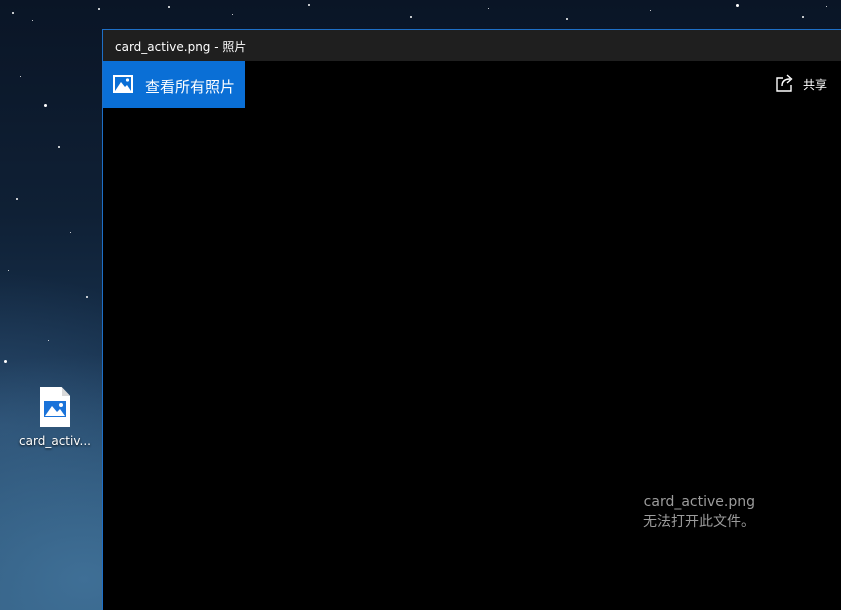 Image resolution: width=841 pixels, height=610 pixels. Describe the element at coordinates (472, 45) in the screenshot. I see `title-bar: card_active.png - 照片` at that location.